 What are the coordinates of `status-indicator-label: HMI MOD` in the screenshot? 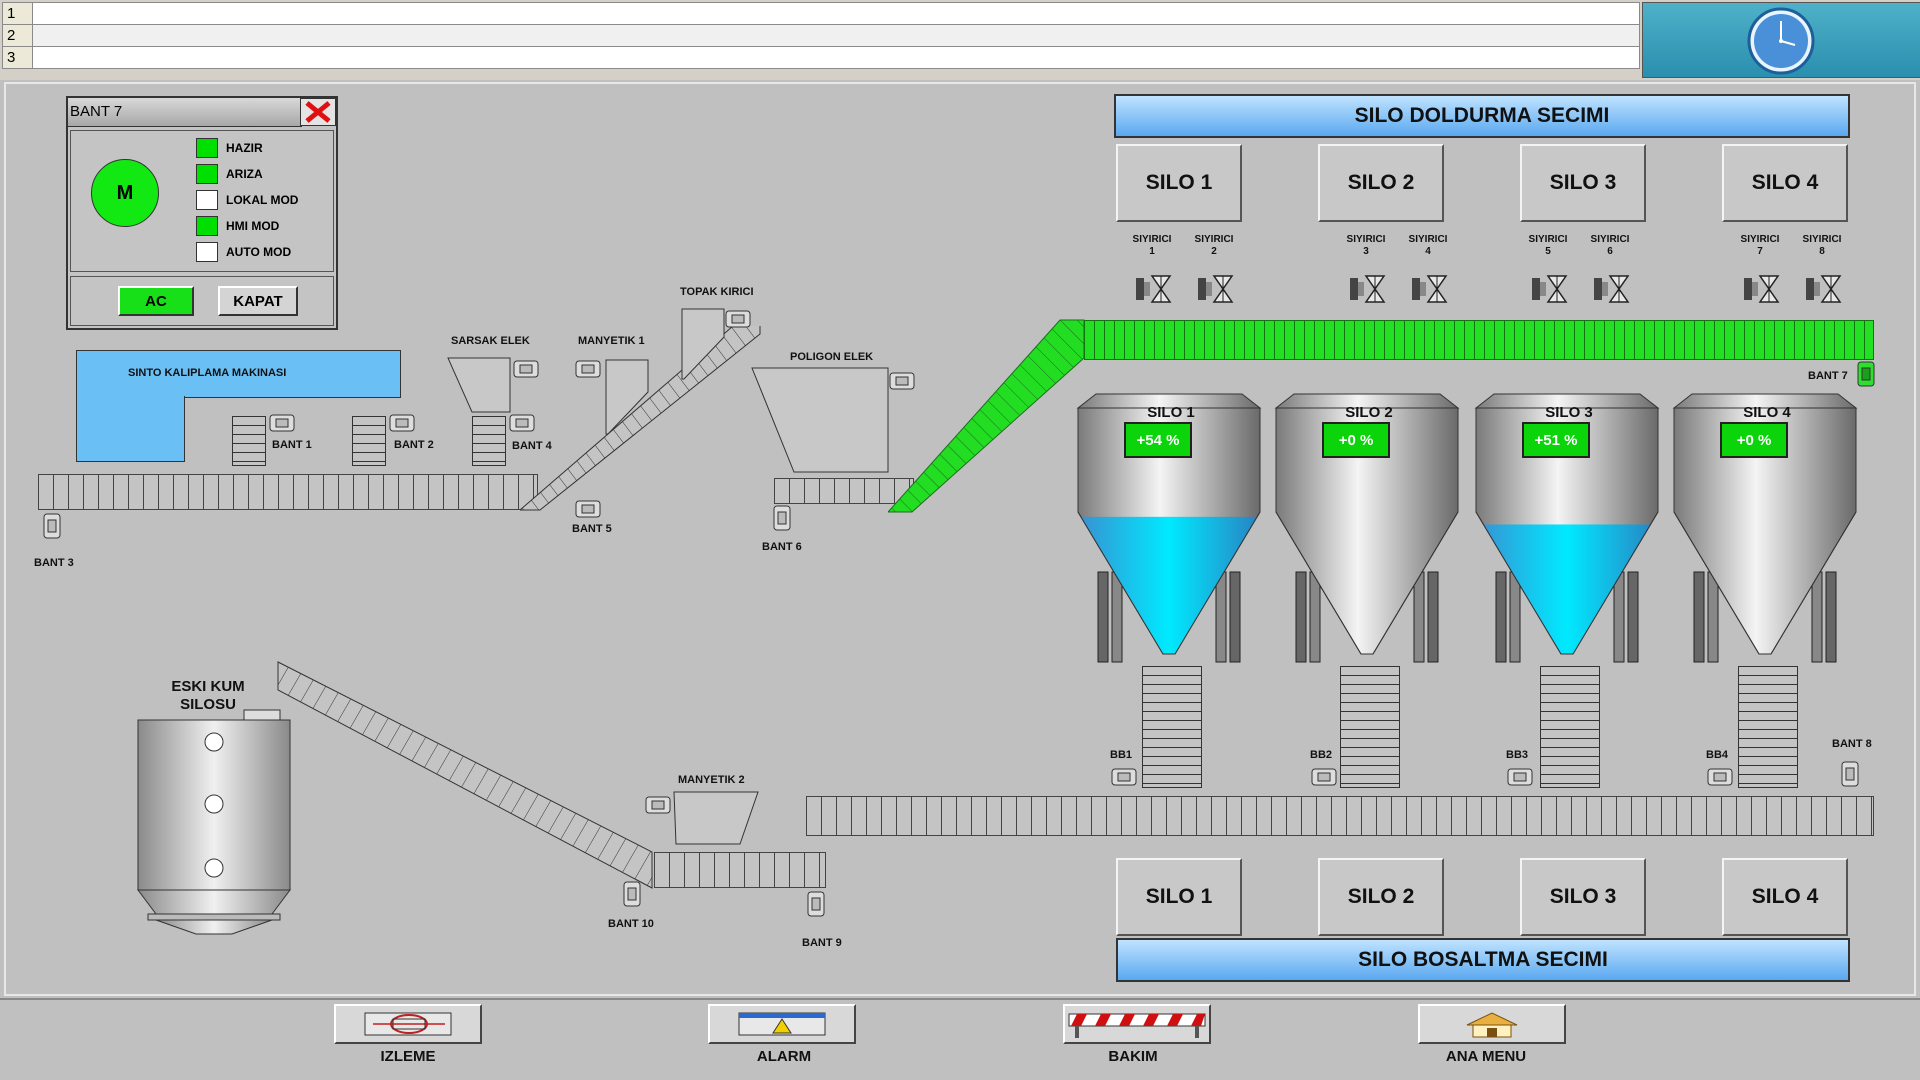 It's located at (253, 226).